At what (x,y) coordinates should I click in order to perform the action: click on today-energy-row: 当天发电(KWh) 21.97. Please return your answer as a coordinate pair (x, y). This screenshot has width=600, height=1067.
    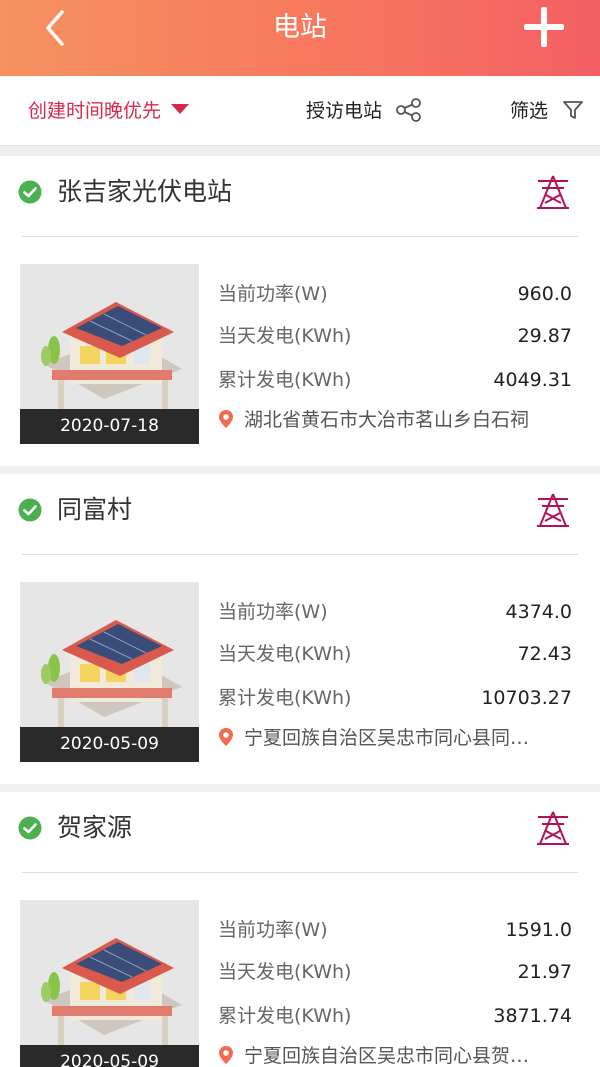
    Looking at the image, I should click on (395, 972).